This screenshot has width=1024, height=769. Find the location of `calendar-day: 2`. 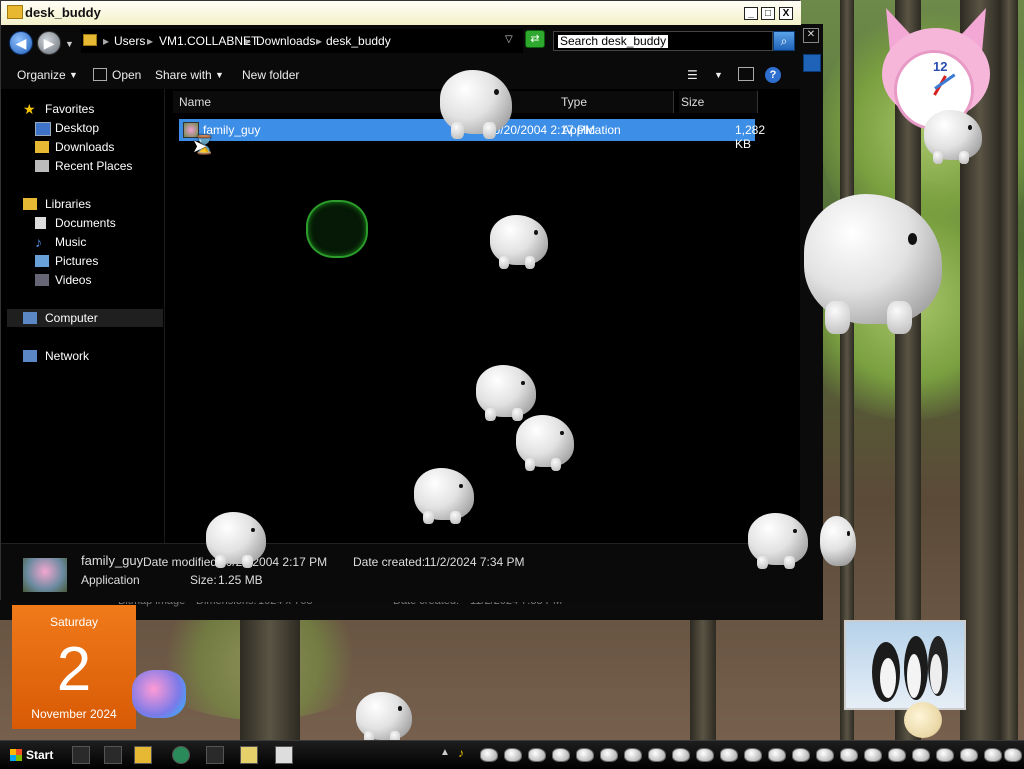

calendar-day: 2 is located at coordinates (74, 669).